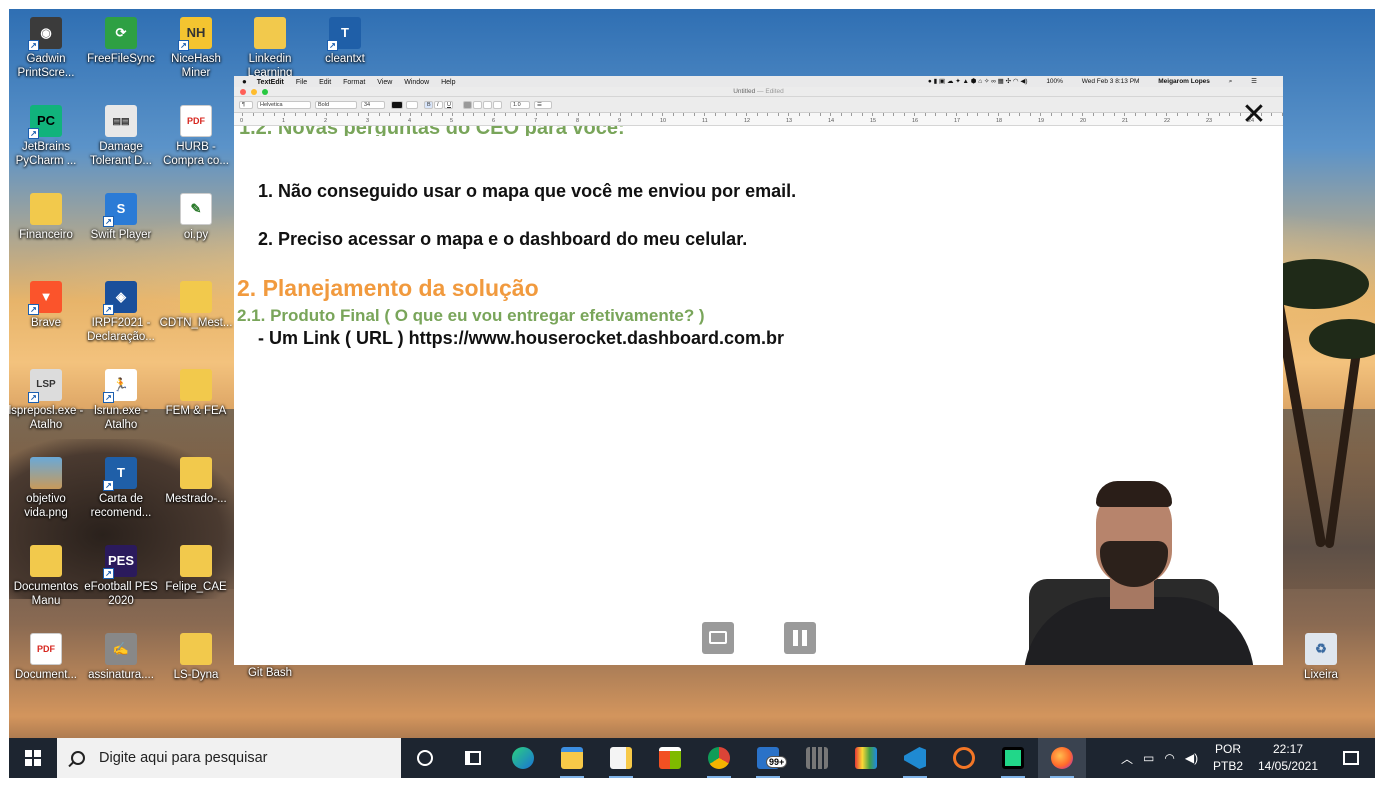  Describe the element at coordinates (121, 41) in the screenshot. I see `desktop-icon-freefilesync: ⟳ FreeFileSync` at that location.